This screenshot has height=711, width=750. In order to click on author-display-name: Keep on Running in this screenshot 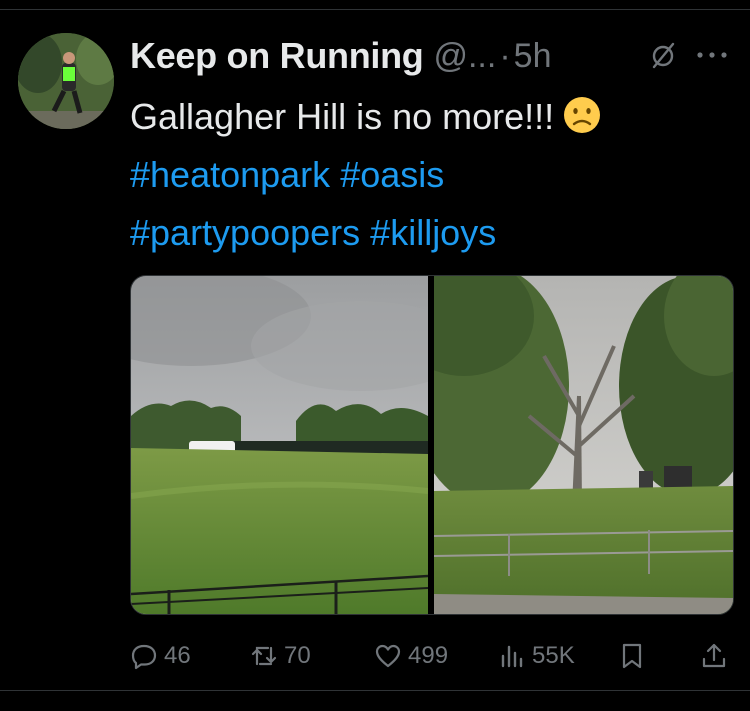, I will do `click(277, 56)`.